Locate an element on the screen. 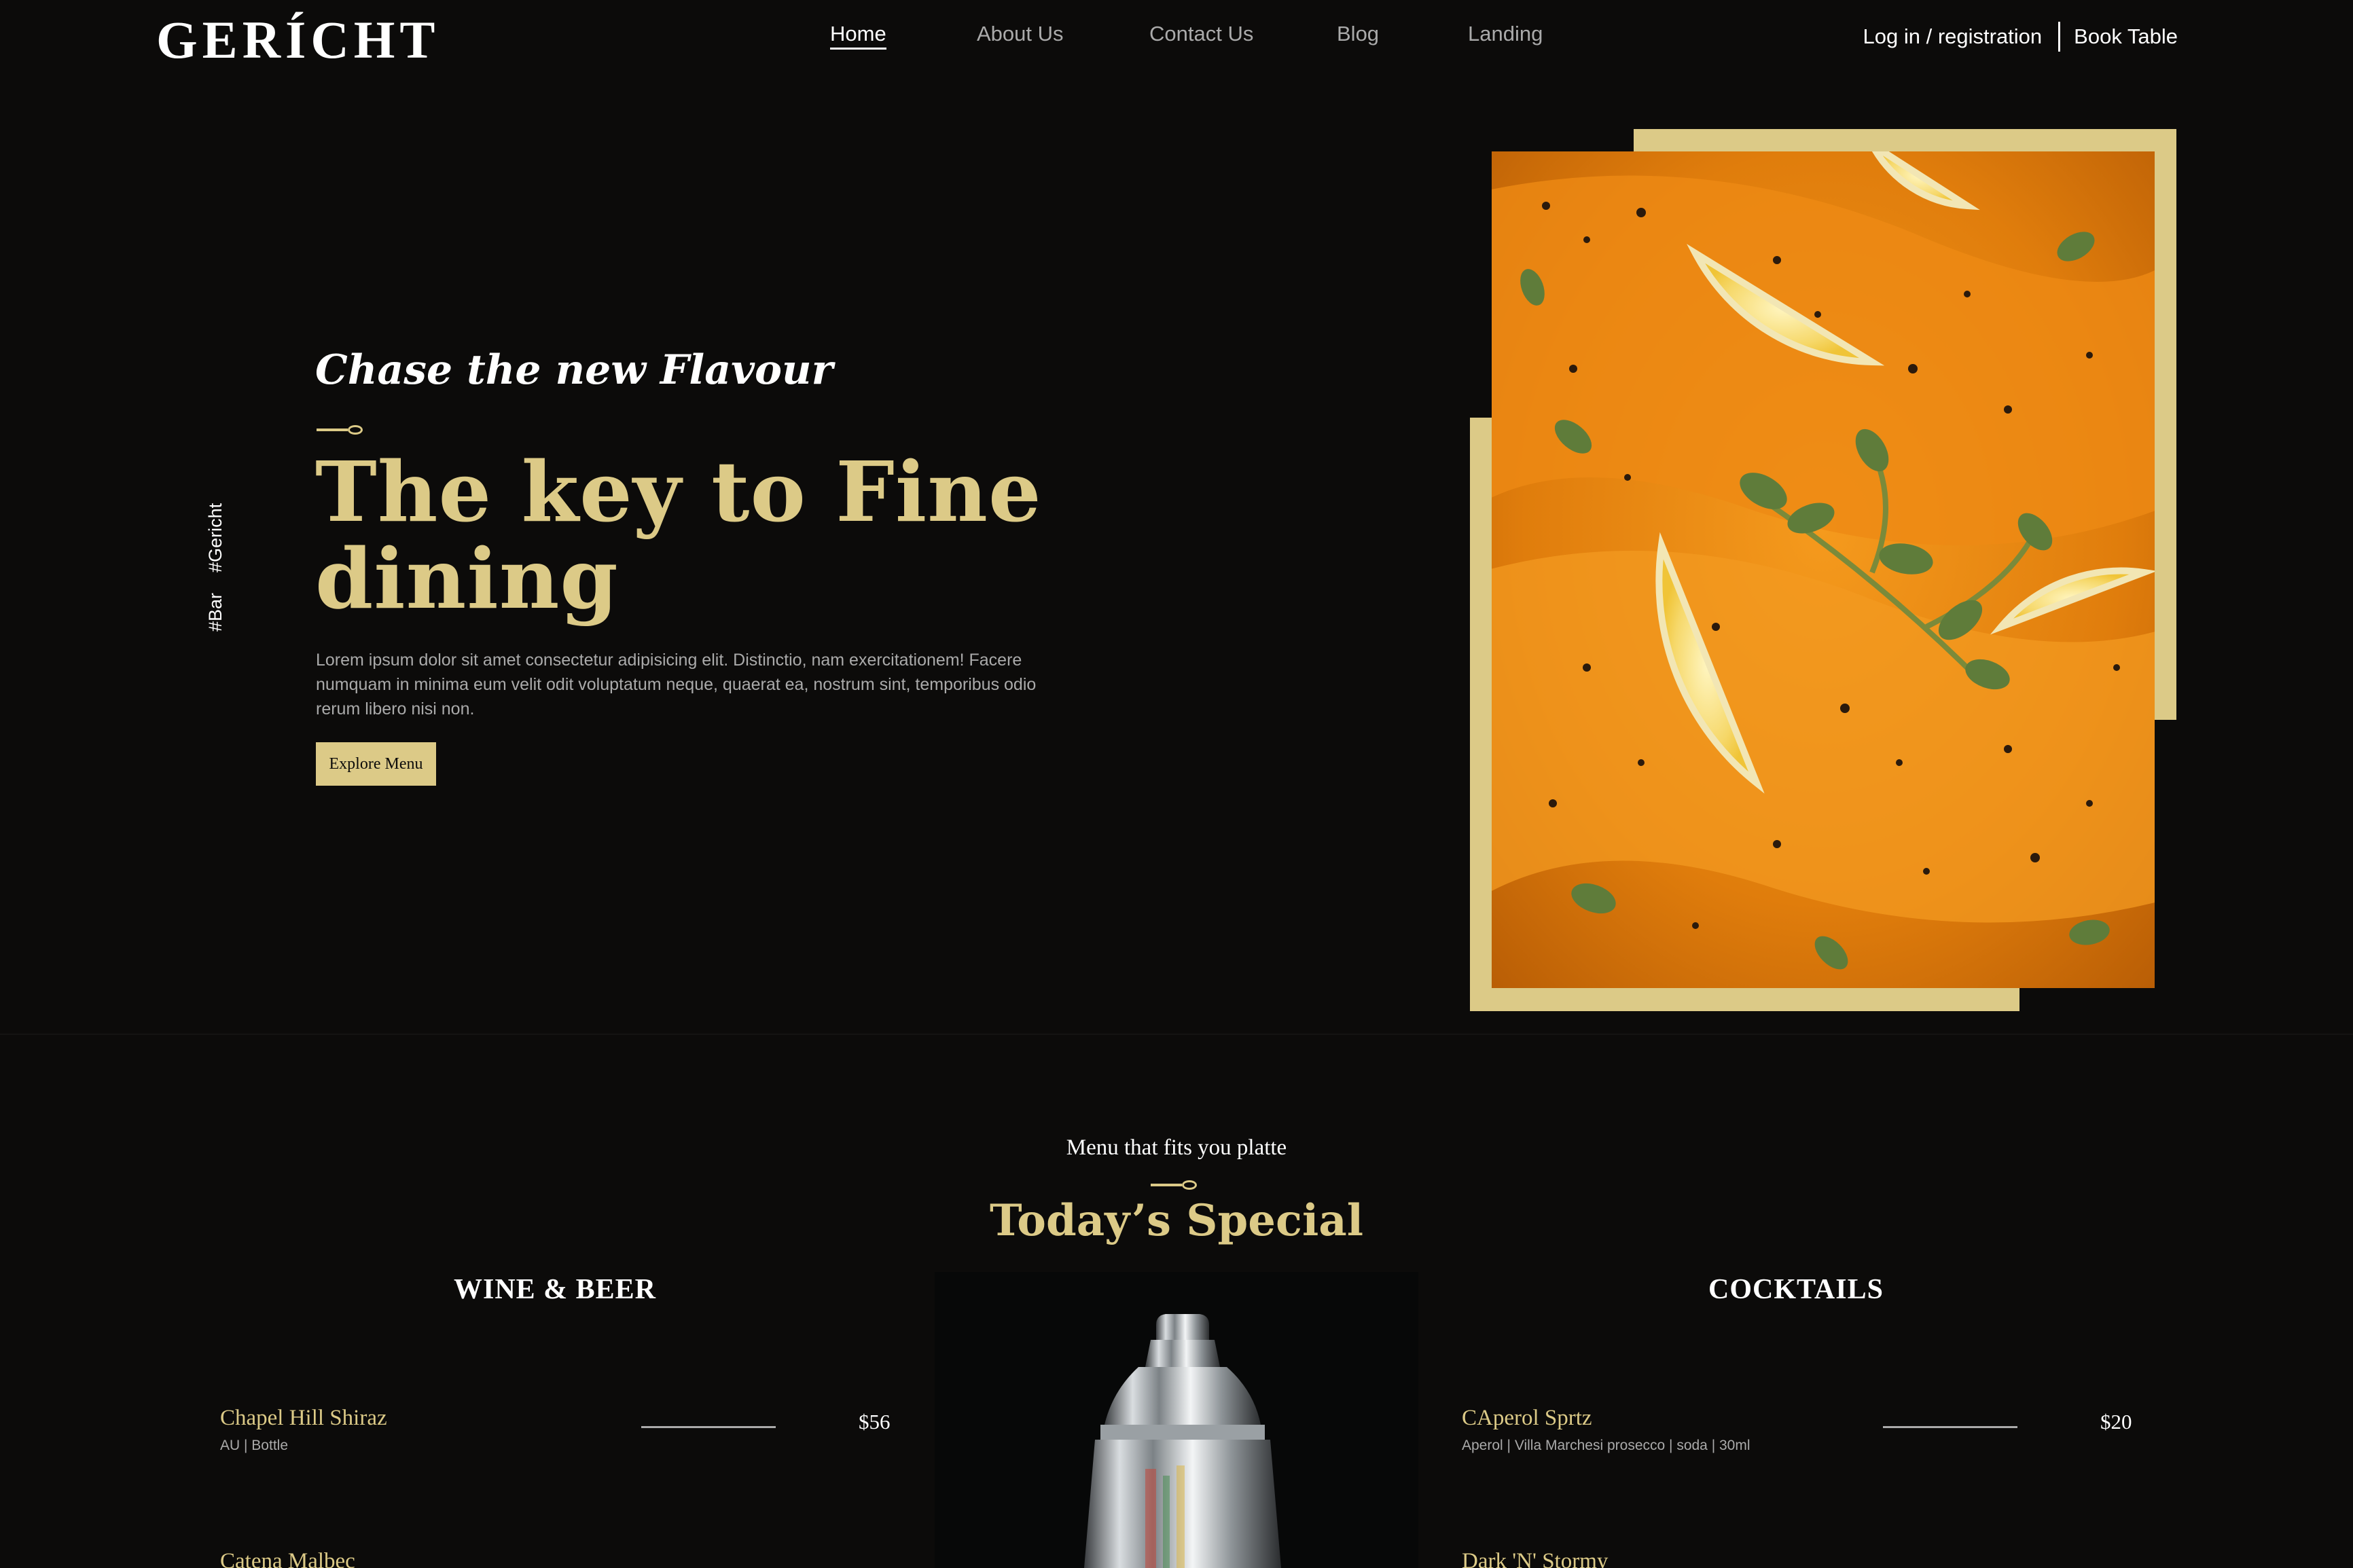 The height and width of the screenshot is (1568, 2353). side-tags: #Bar #Gericht is located at coordinates (215, 568).